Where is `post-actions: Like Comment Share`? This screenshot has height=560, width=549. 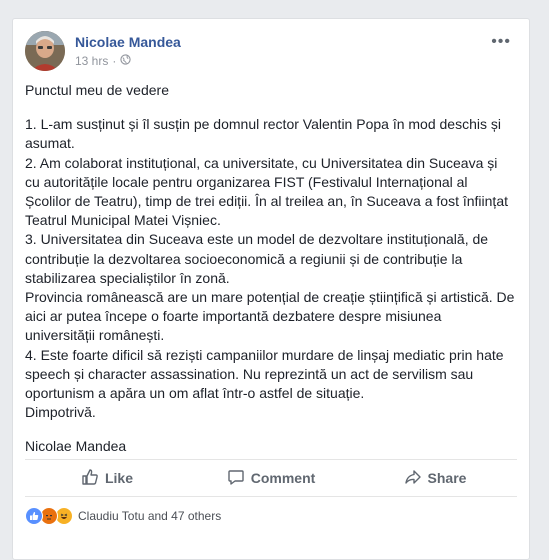 post-actions: Like Comment Share is located at coordinates (271, 478).